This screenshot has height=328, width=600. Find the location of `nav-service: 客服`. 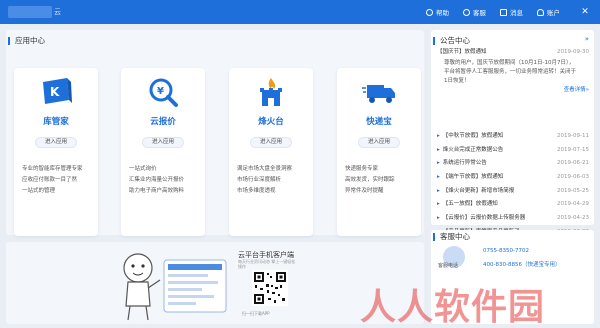

nav-service: 客服 is located at coordinates (474, 12).